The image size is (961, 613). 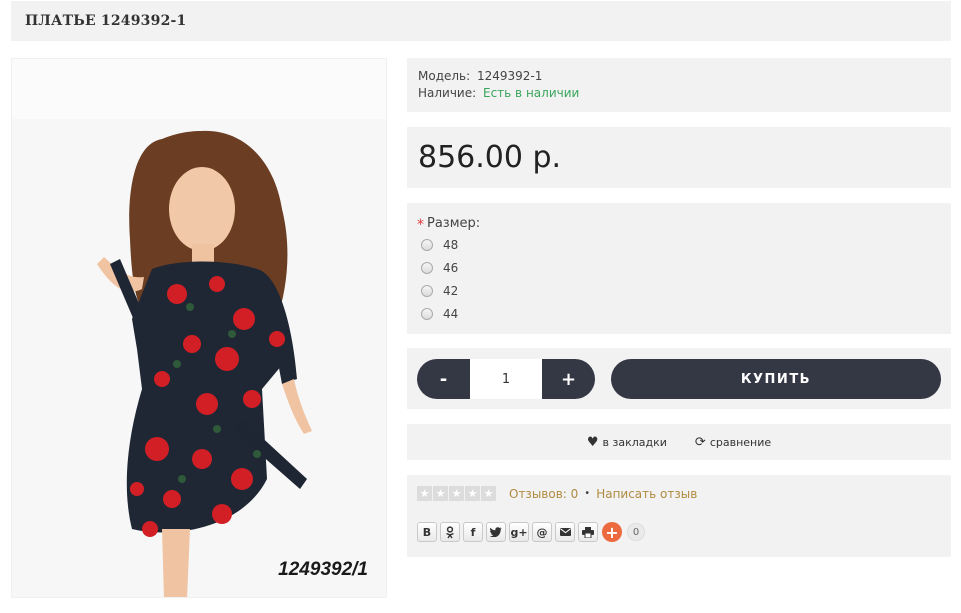 I want to click on size-option-42: 42, so click(x=679, y=290).